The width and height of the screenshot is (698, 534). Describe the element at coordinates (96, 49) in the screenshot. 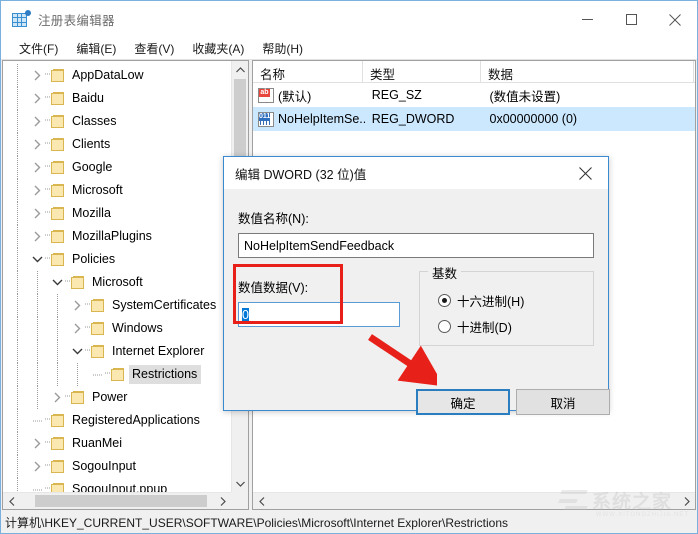

I see `menu-edit: 编辑(E)` at that location.